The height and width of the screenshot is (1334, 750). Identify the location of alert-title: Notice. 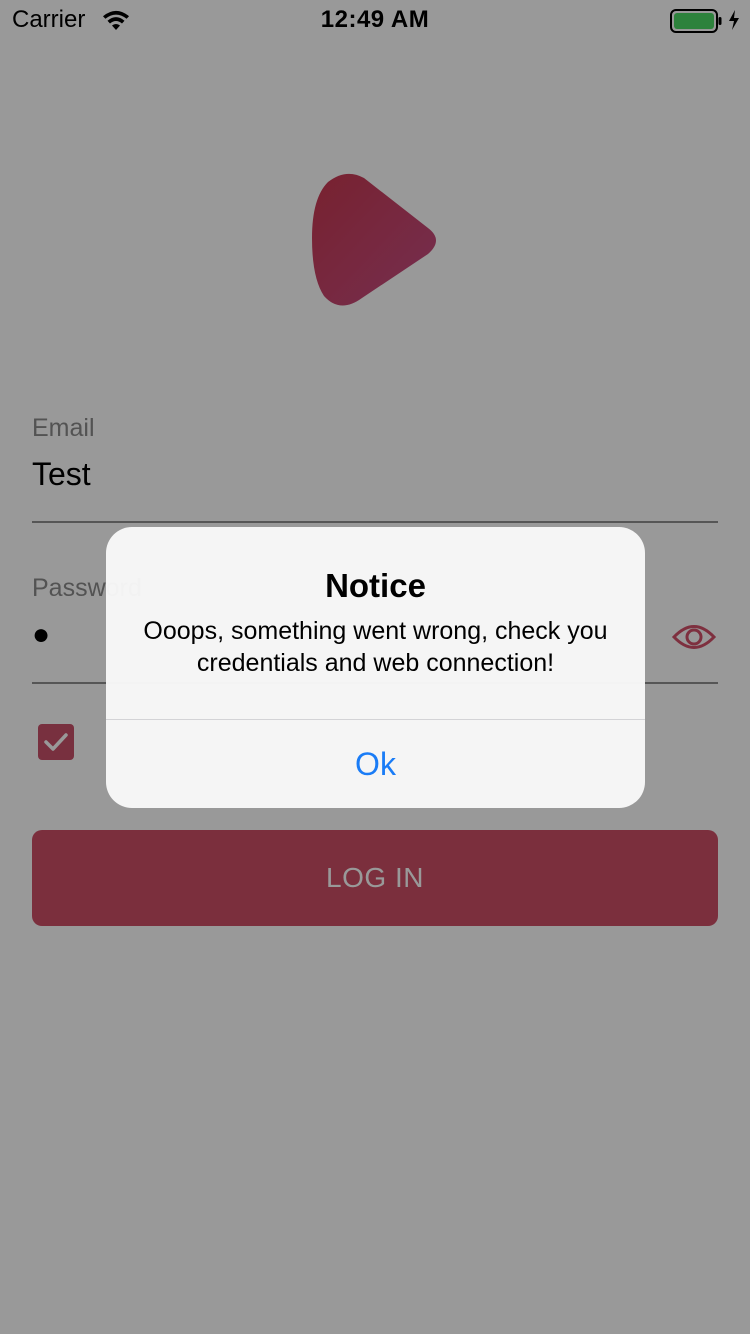
(375, 585).